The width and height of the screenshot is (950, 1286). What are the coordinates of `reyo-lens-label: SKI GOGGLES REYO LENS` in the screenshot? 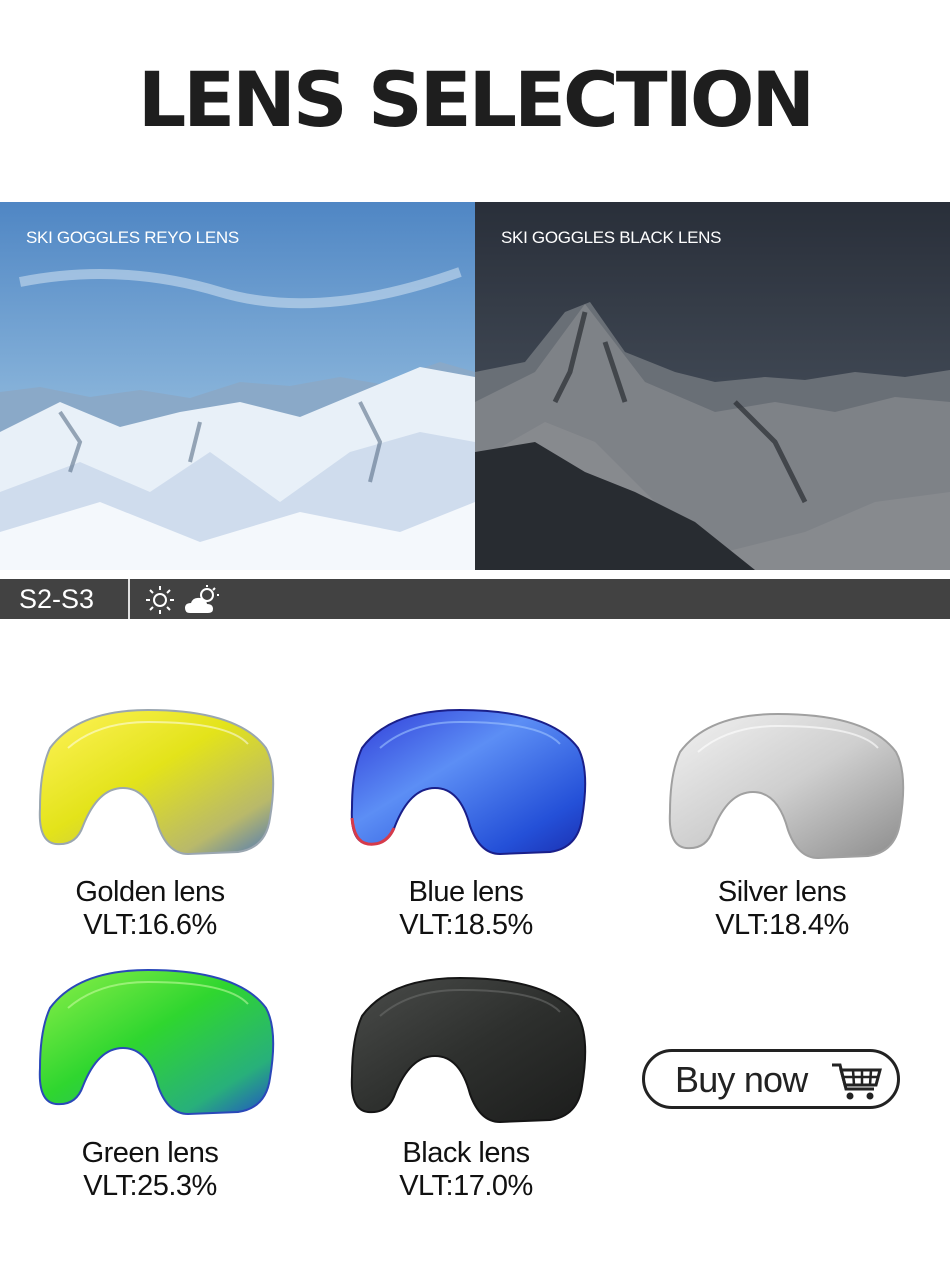 It's located at (132, 237).